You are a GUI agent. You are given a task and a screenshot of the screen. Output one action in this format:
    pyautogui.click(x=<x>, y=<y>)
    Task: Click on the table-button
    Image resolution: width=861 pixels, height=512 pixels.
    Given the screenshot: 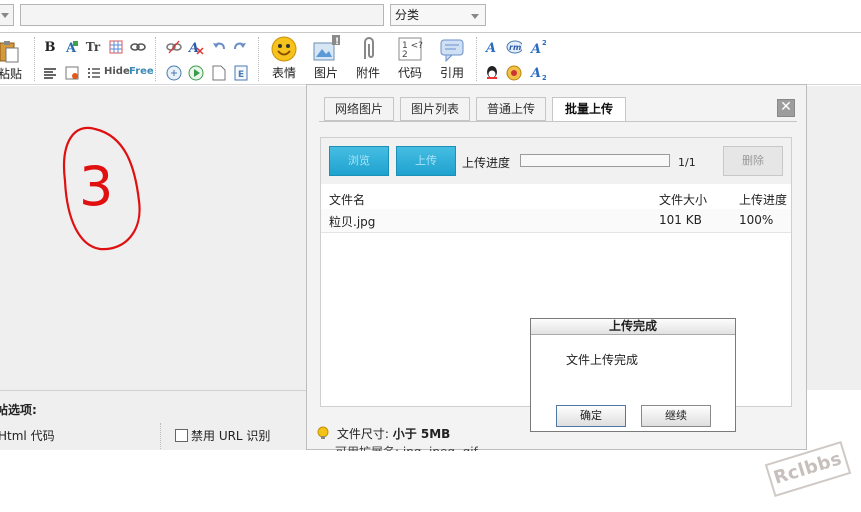 What is the action you would take?
    pyautogui.click(x=116, y=47)
    